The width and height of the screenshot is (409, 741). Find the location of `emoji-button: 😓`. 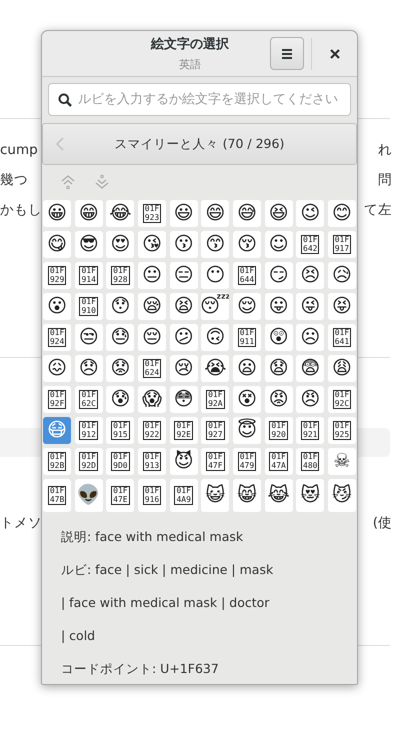

emoji-button: 😓 is located at coordinates (120, 337).